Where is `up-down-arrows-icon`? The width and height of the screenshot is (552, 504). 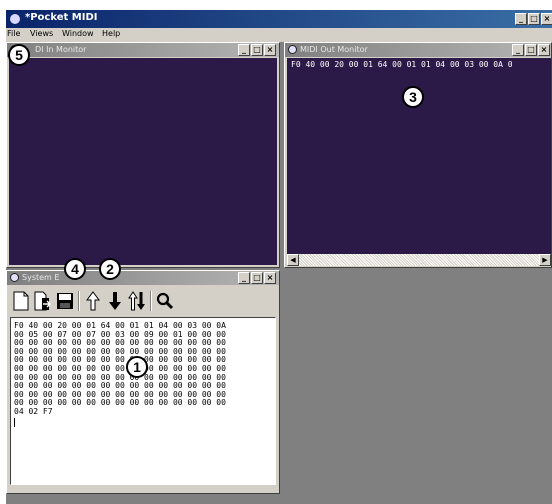 up-down-arrows-icon is located at coordinates (137, 301).